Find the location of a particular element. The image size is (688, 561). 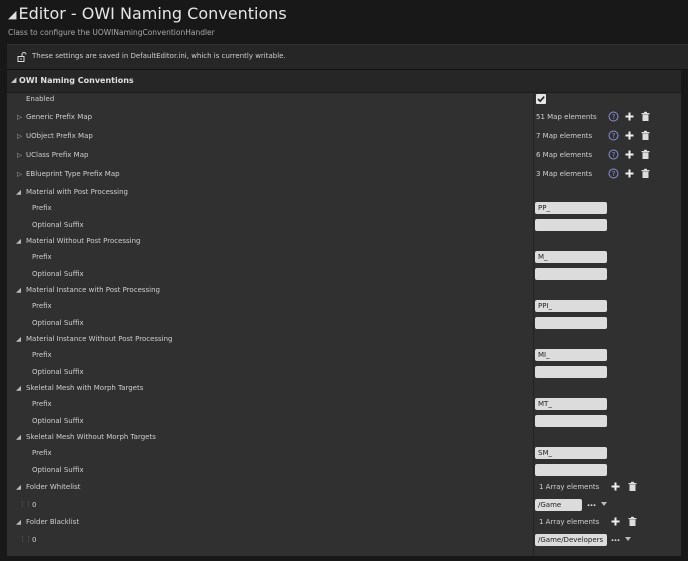

checkmark-icon is located at coordinates (541, 99).